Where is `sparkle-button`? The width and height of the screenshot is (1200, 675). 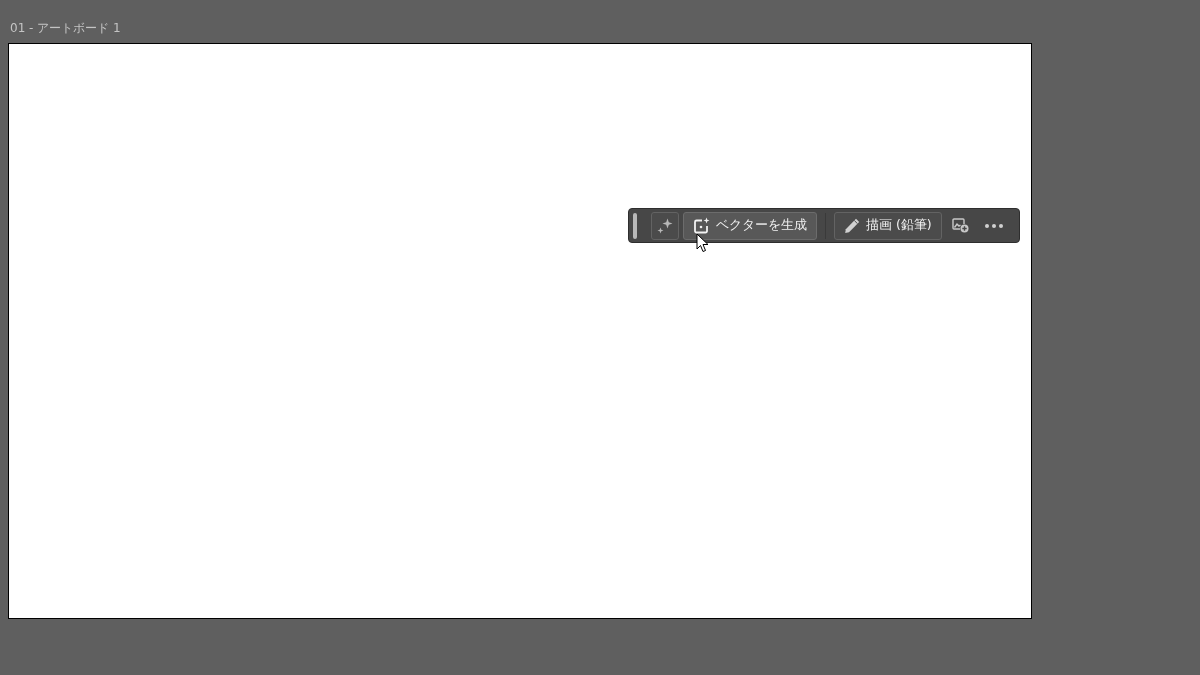 sparkle-button is located at coordinates (665, 225).